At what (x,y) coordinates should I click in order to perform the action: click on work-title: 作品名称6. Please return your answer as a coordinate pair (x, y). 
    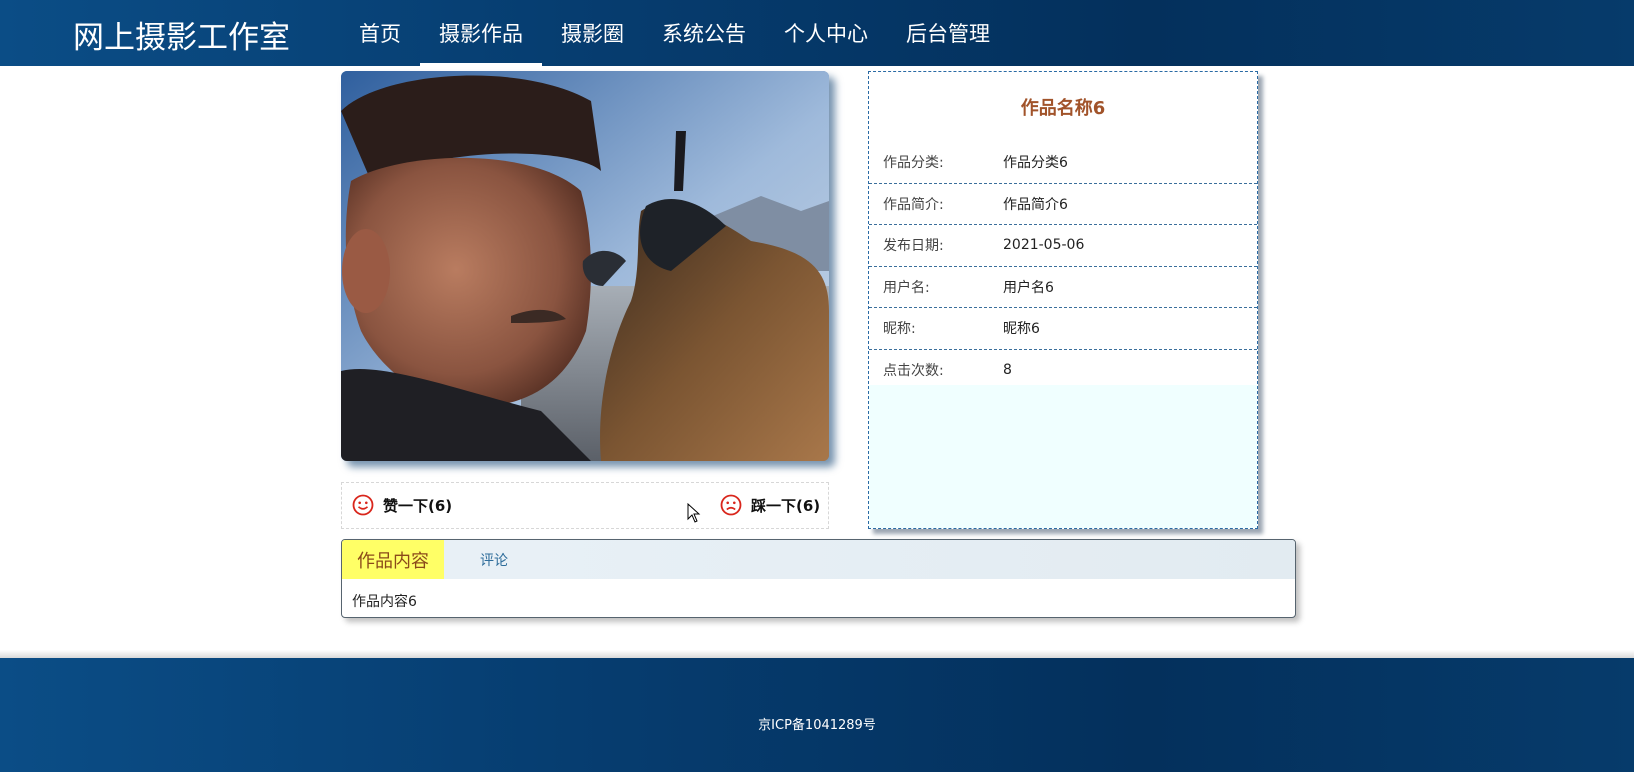
    Looking at the image, I should click on (1063, 108).